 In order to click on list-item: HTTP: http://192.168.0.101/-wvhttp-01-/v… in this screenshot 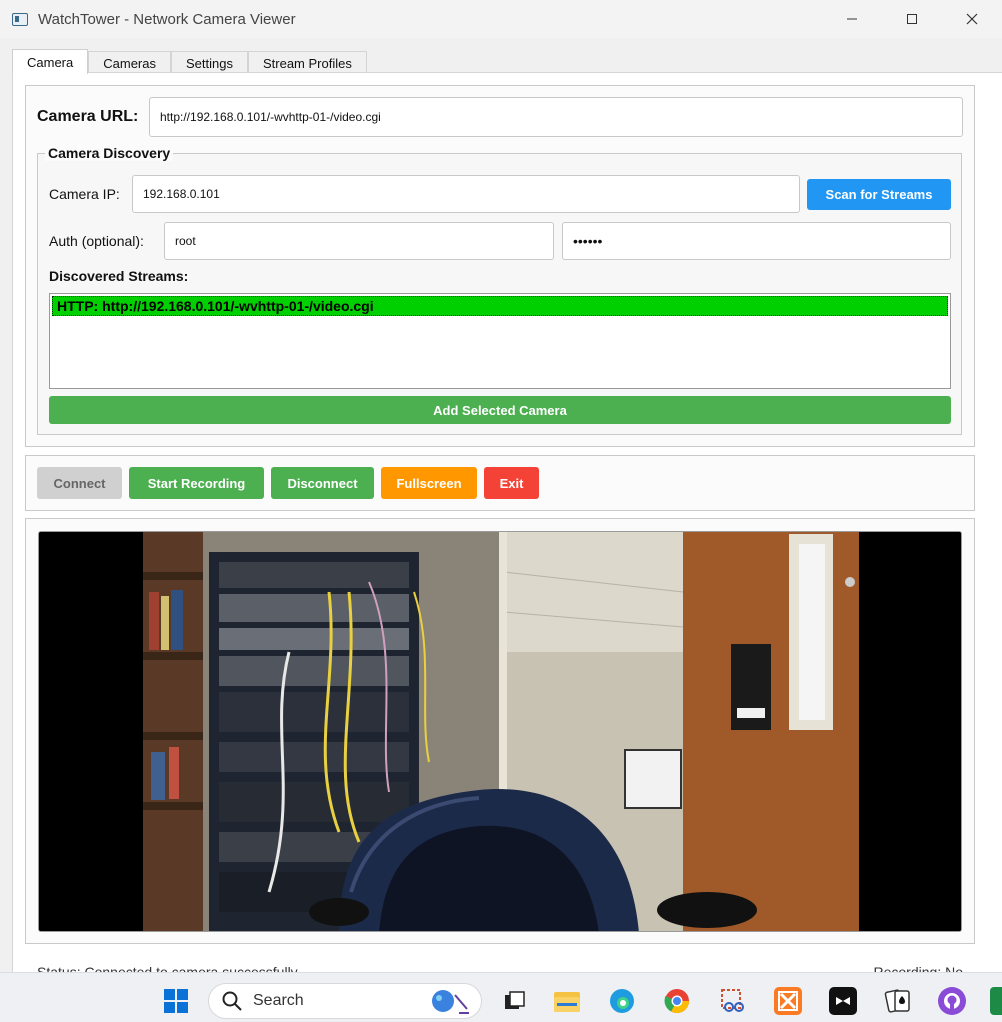, I will do `click(500, 306)`.